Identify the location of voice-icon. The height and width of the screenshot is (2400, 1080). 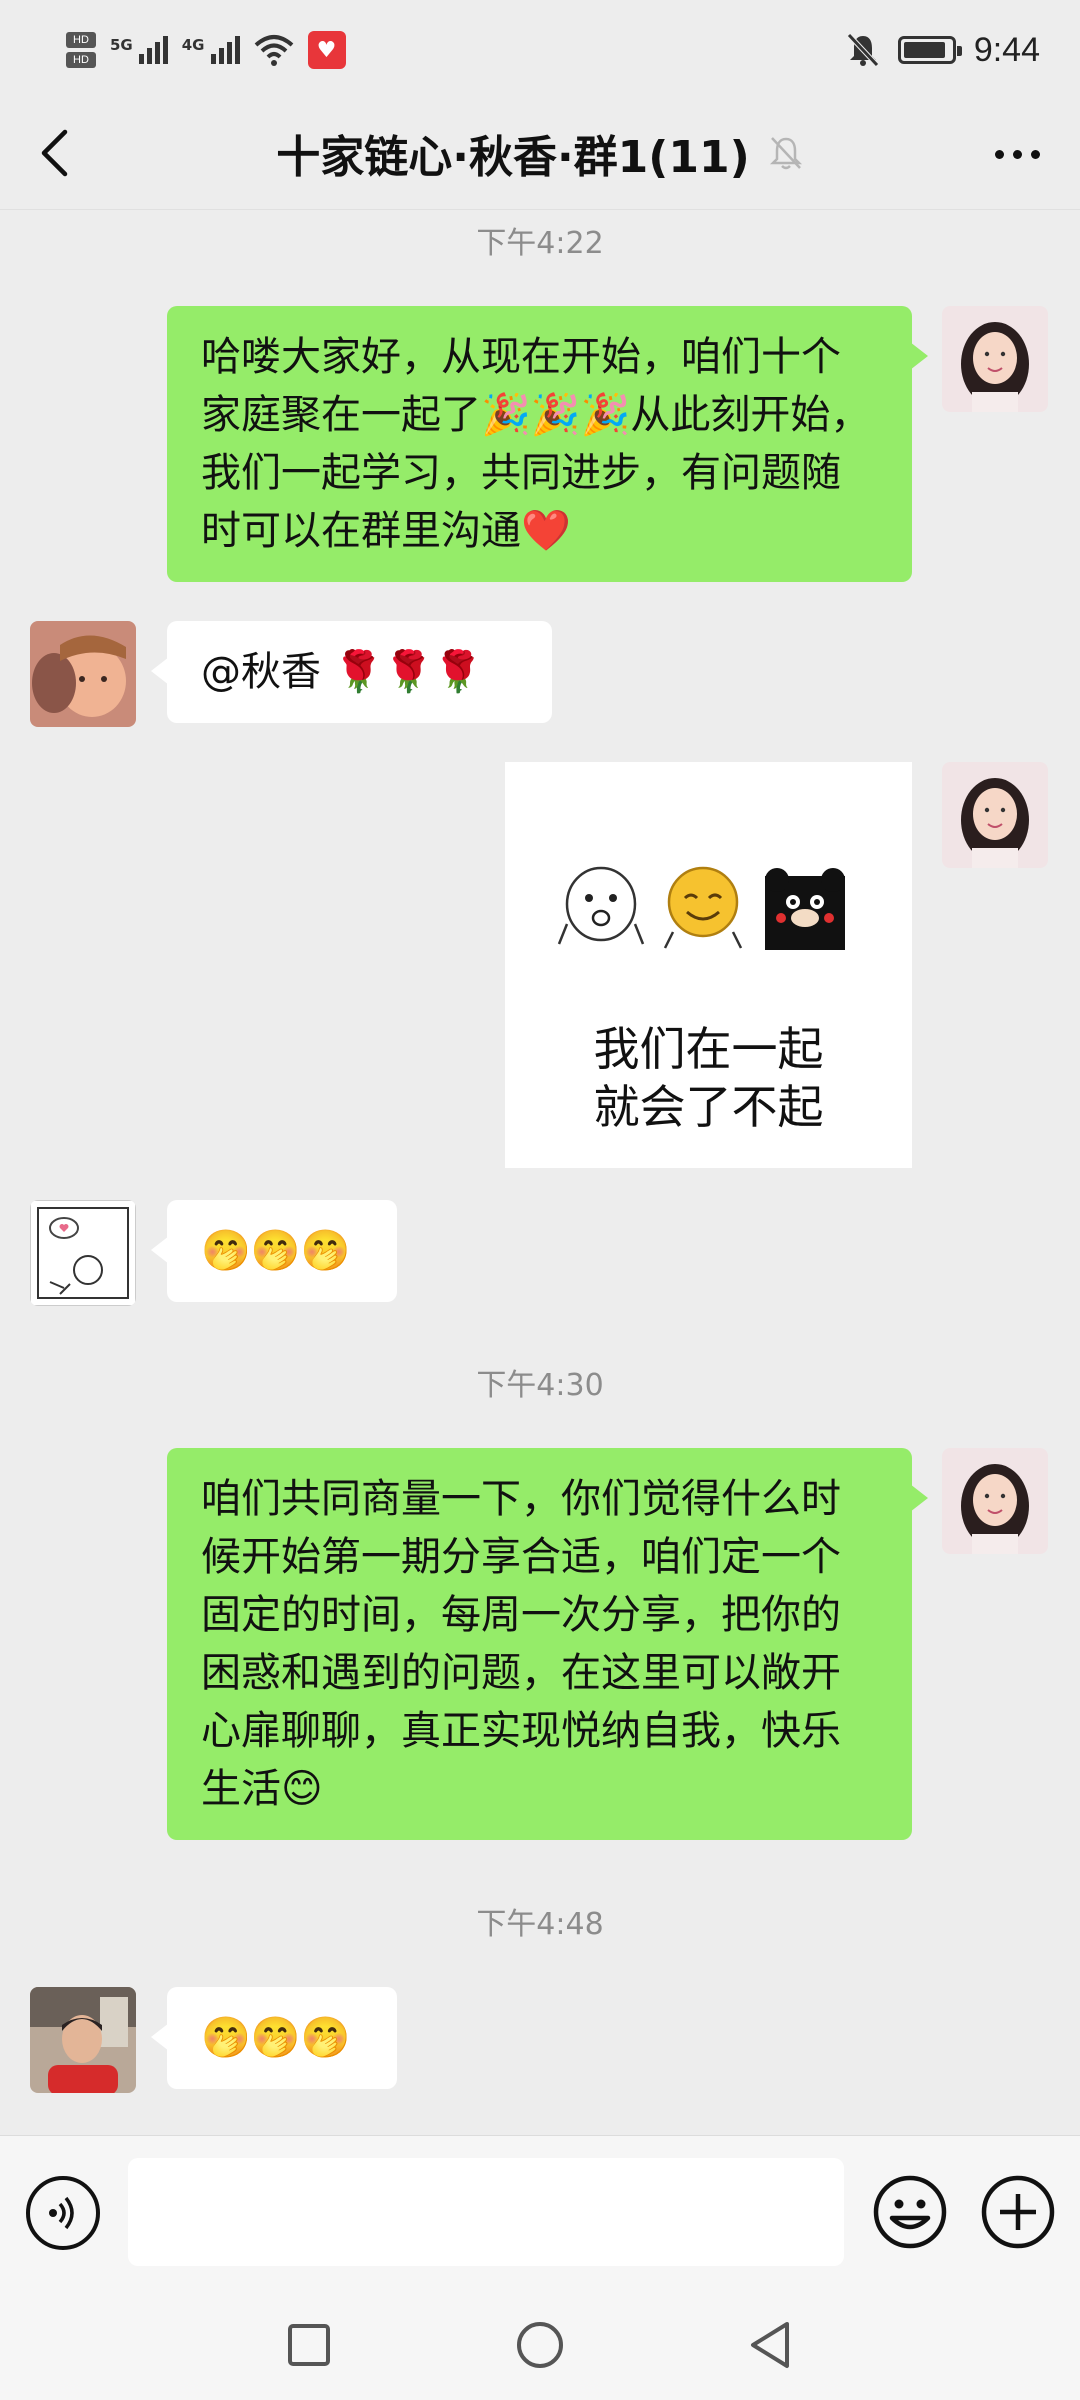
(61, 2213).